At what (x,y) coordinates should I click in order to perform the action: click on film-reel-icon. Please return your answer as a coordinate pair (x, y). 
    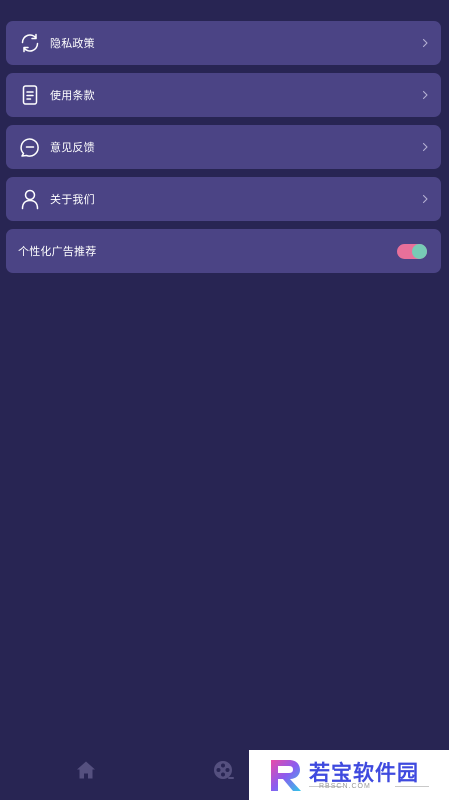
    Looking at the image, I should click on (224, 770).